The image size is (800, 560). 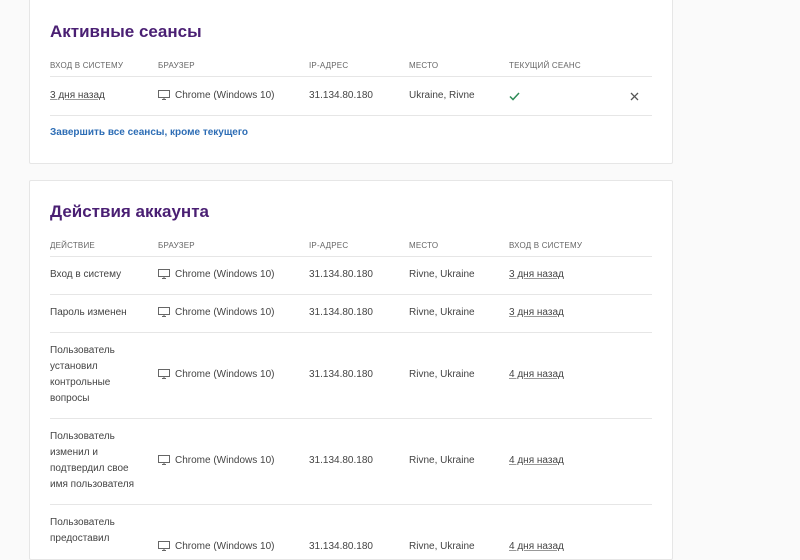 I want to click on session-login-time: 3 дня назад, so click(x=77, y=95).